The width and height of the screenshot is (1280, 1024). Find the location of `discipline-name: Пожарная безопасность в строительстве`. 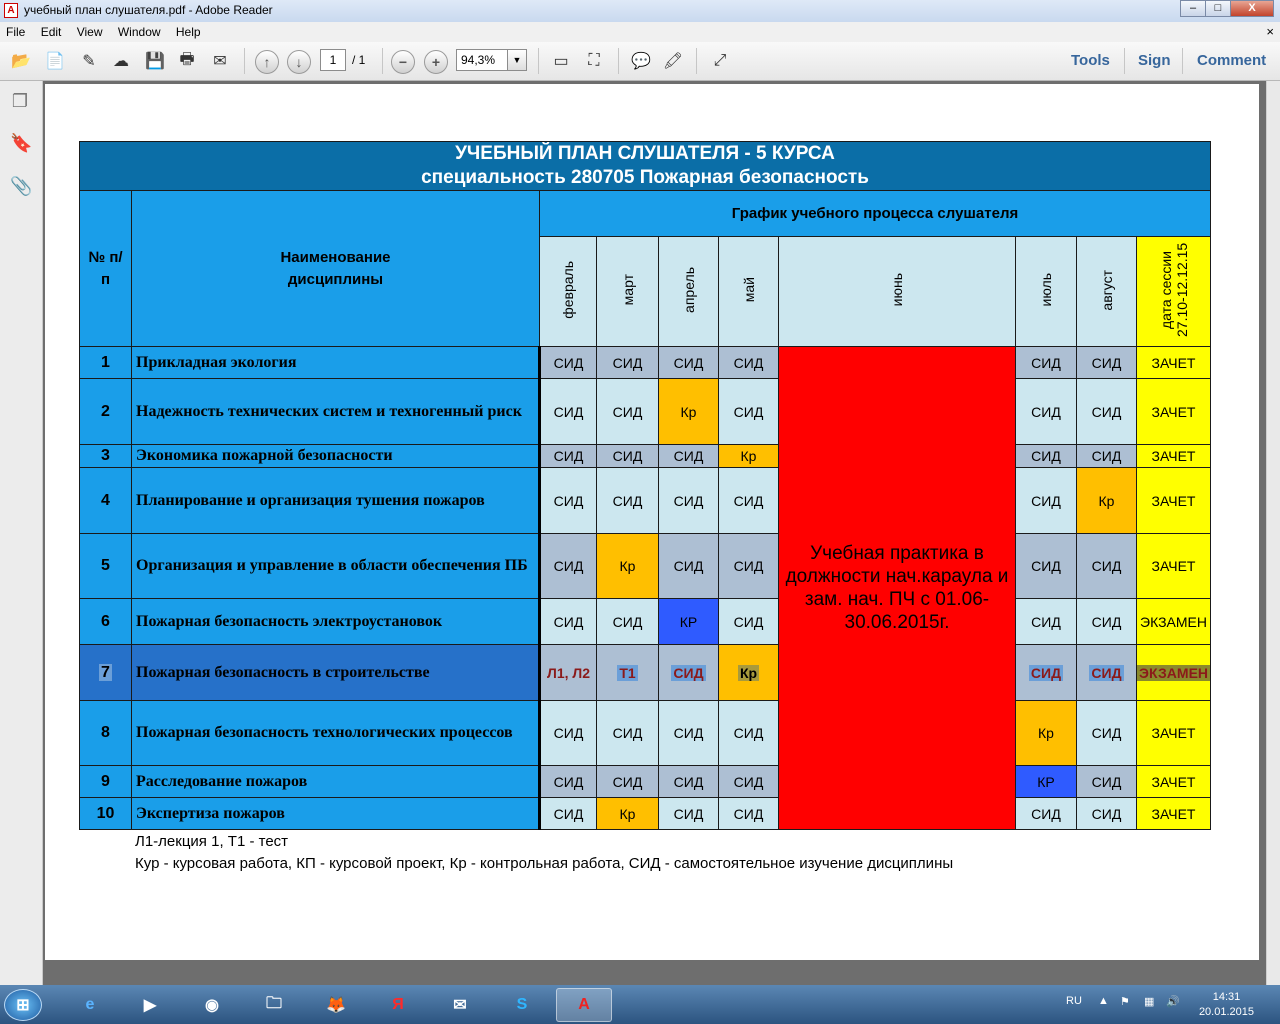

discipline-name: Пожарная безопасность в строительстве is located at coordinates (336, 672).